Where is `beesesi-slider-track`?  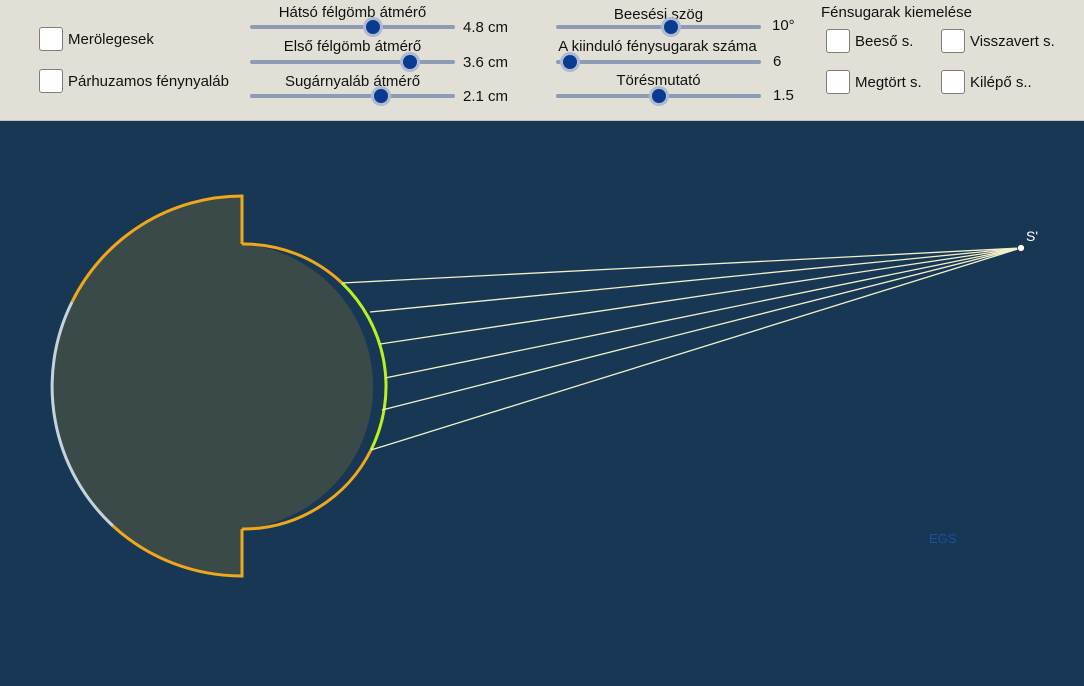
beesesi-slider-track is located at coordinates (658, 27).